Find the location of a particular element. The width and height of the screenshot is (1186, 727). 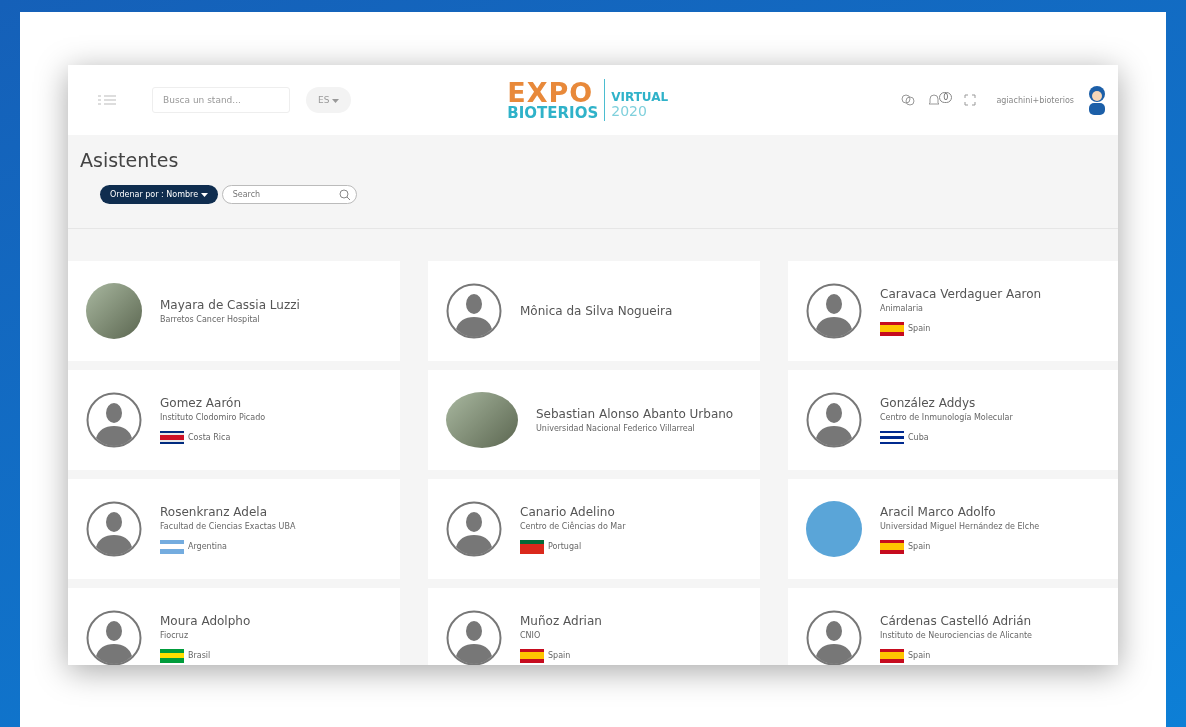

attendee-organization: Instituto Clodomiro Picado is located at coordinates (213, 417).